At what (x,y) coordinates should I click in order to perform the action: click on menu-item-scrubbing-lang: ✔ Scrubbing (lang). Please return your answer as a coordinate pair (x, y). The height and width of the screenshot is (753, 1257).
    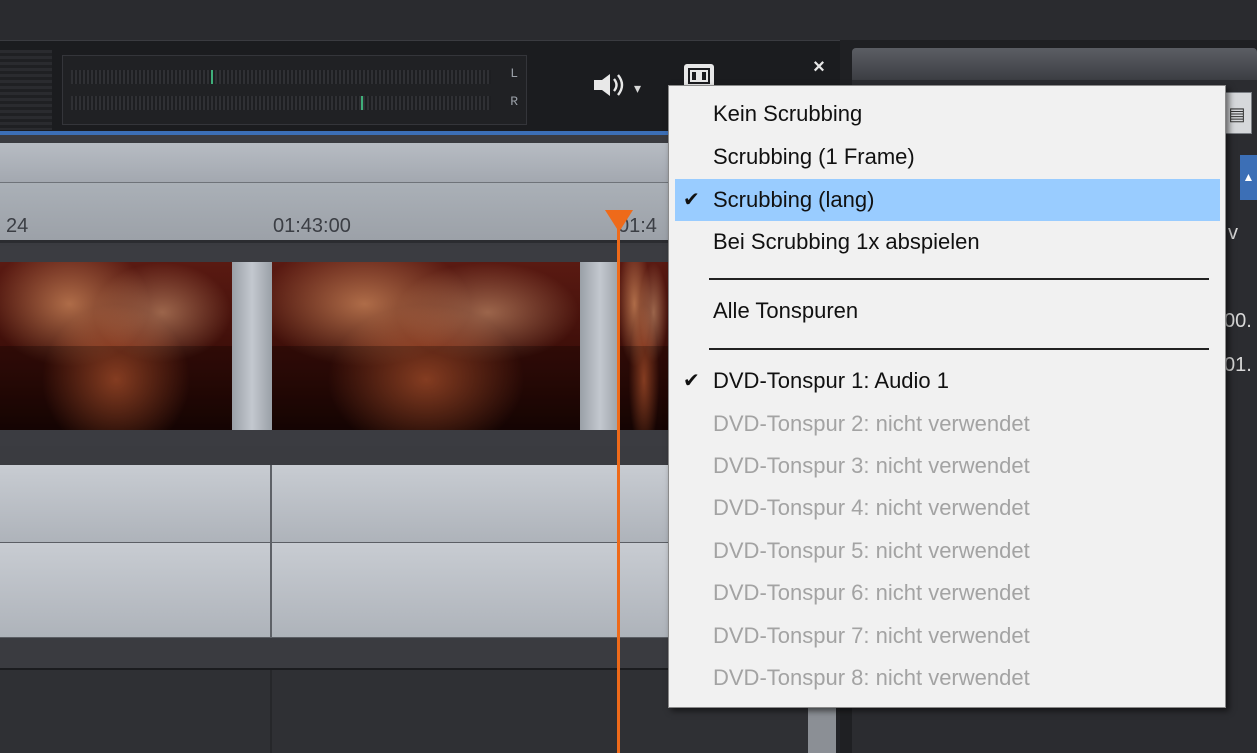
    Looking at the image, I should click on (947, 200).